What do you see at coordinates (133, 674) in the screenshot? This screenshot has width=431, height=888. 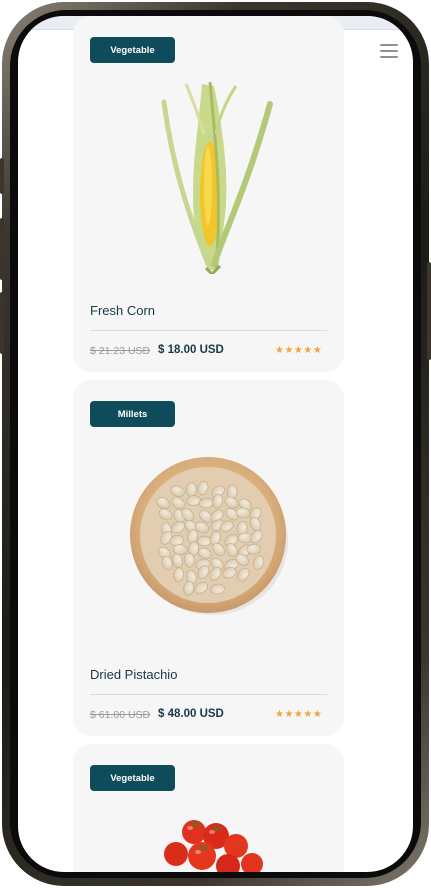 I see `product-name: Dried Pistachio` at bounding box center [133, 674].